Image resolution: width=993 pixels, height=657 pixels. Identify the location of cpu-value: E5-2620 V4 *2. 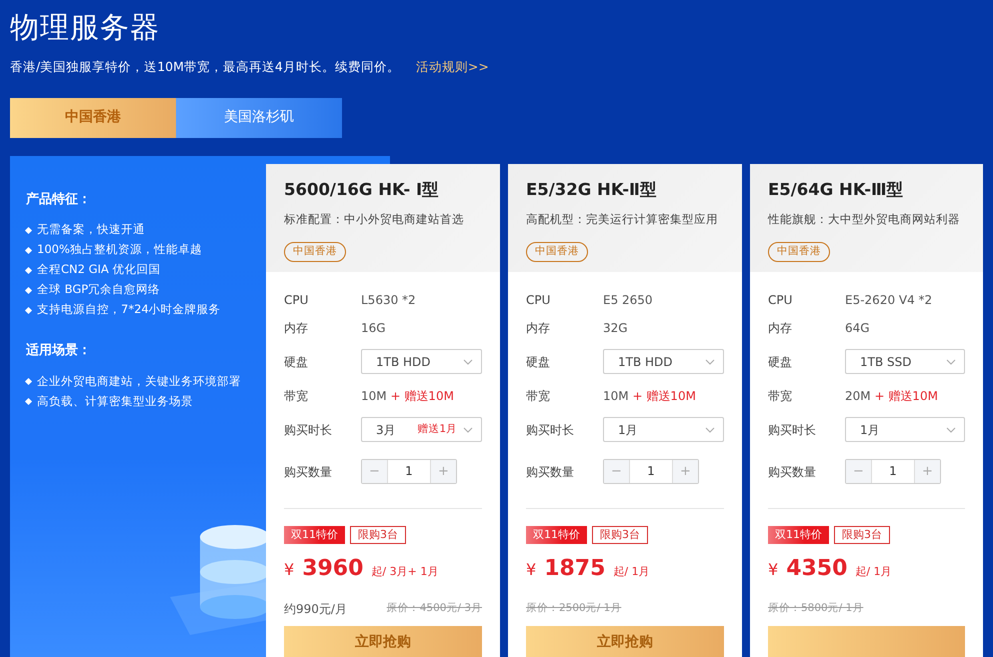
(888, 300).